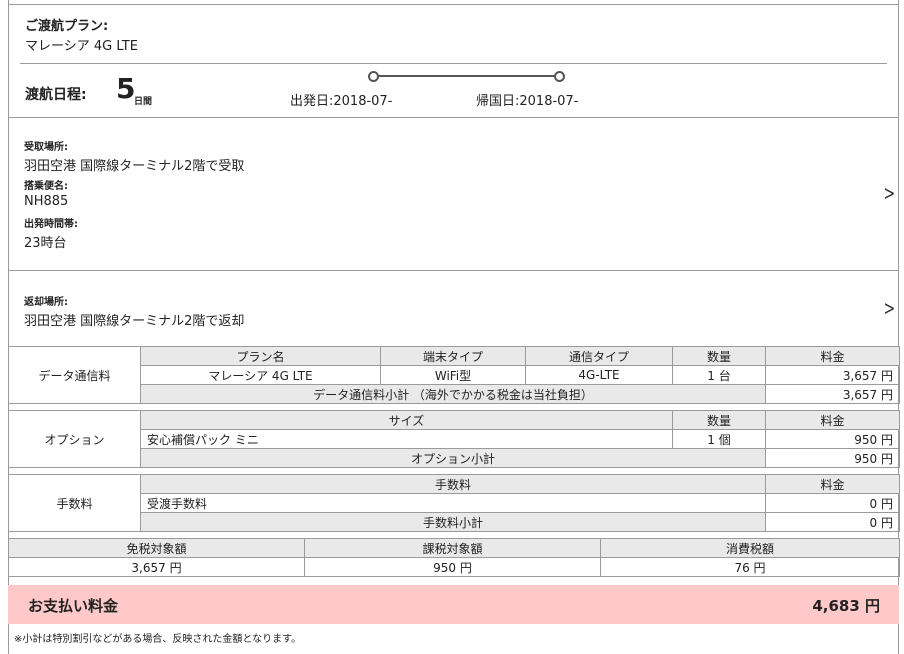 This screenshot has width=904, height=654. Describe the element at coordinates (73, 606) in the screenshot. I see `payment-label: お支払い料金` at that location.